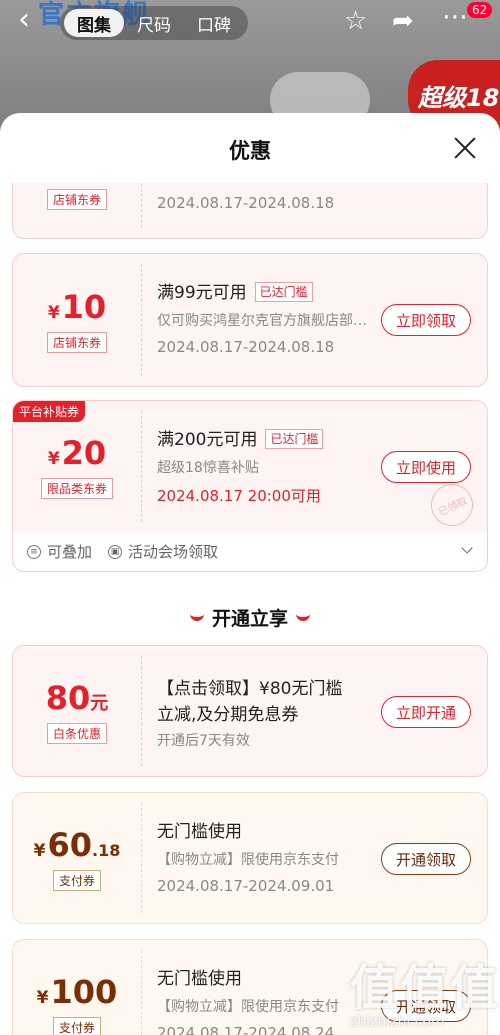 The image size is (500, 1035). What do you see at coordinates (250, 617) in the screenshot?
I see `section-title: 开通立享` at bounding box center [250, 617].